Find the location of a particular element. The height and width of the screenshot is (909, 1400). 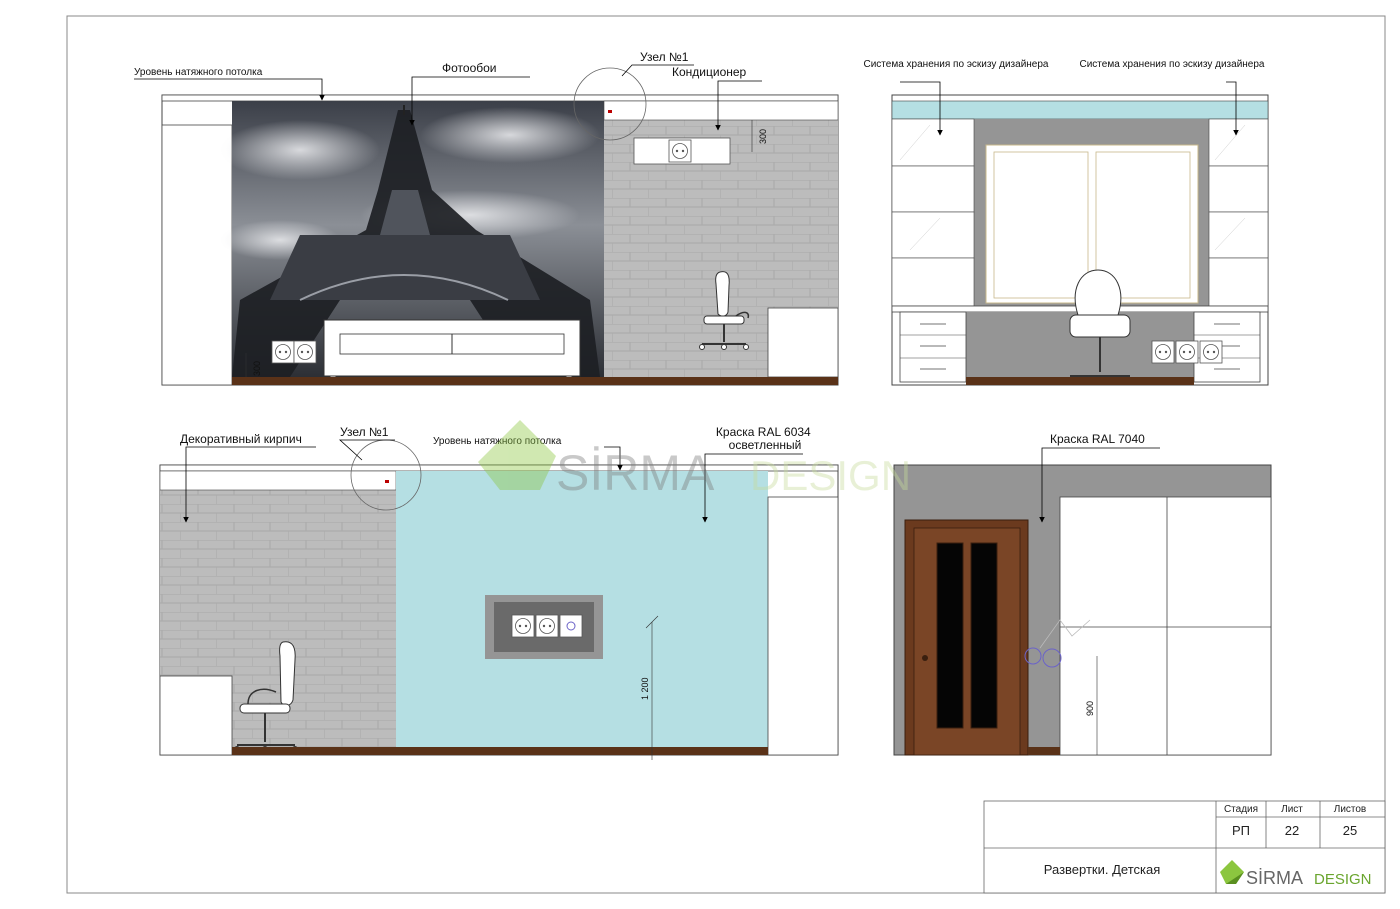

label-node-1-top: Узел №1 is located at coordinates (664, 57).